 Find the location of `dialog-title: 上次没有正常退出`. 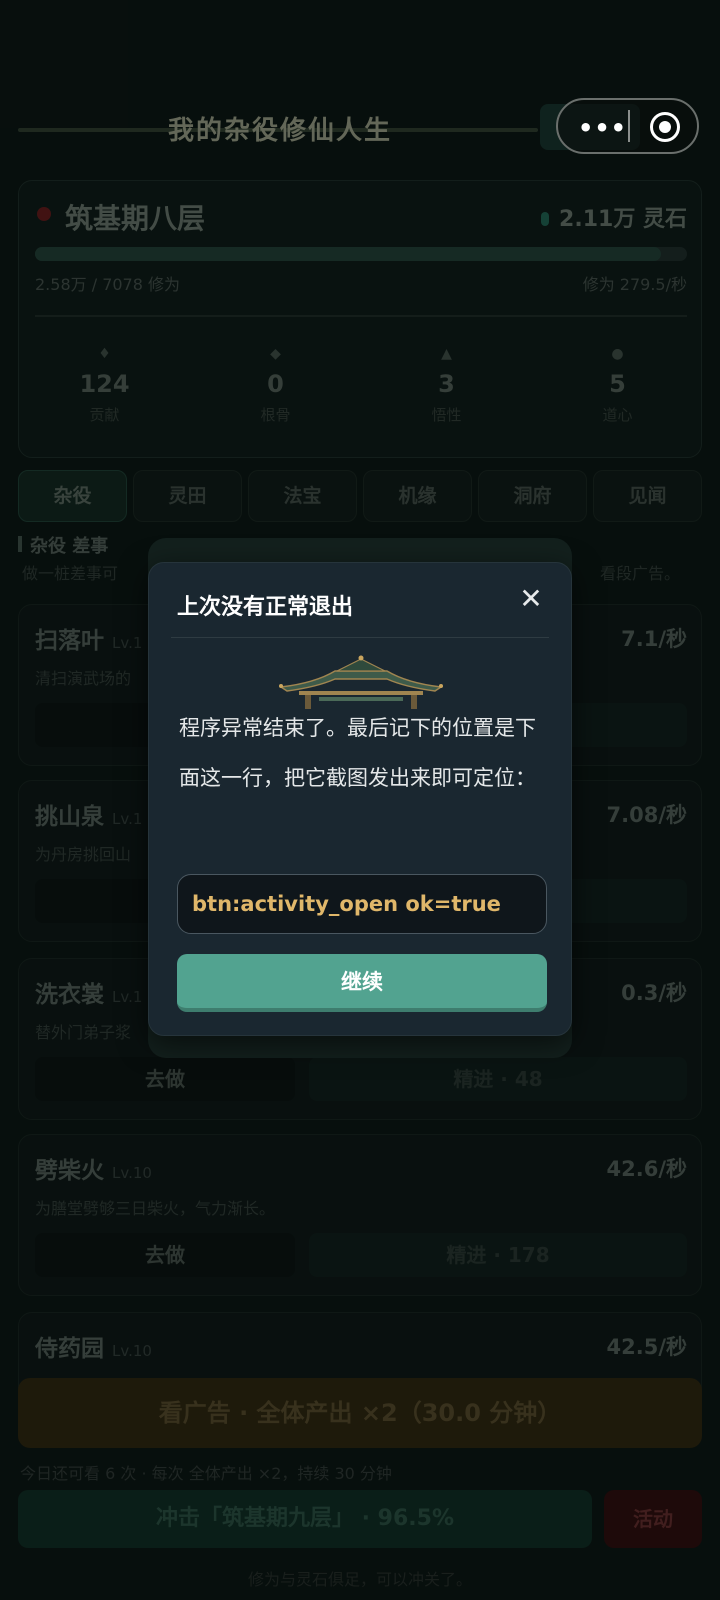

dialog-title: 上次没有正常退出 is located at coordinates (265, 607).